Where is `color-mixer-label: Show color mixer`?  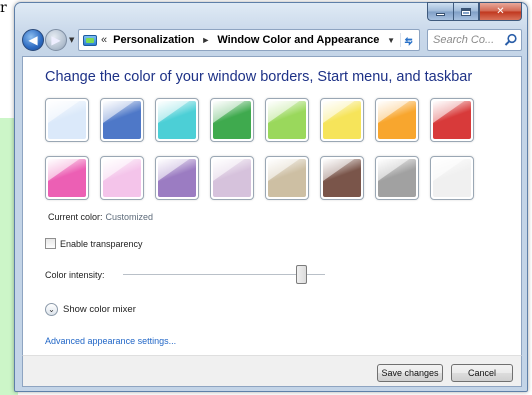
color-mixer-label: Show color mixer is located at coordinates (99, 309).